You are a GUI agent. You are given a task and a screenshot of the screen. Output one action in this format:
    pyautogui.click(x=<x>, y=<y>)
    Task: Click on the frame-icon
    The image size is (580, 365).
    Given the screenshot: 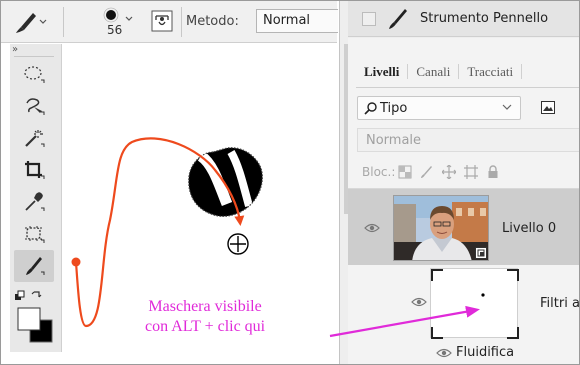 What is the action you would take?
    pyautogui.click(x=35, y=234)
    